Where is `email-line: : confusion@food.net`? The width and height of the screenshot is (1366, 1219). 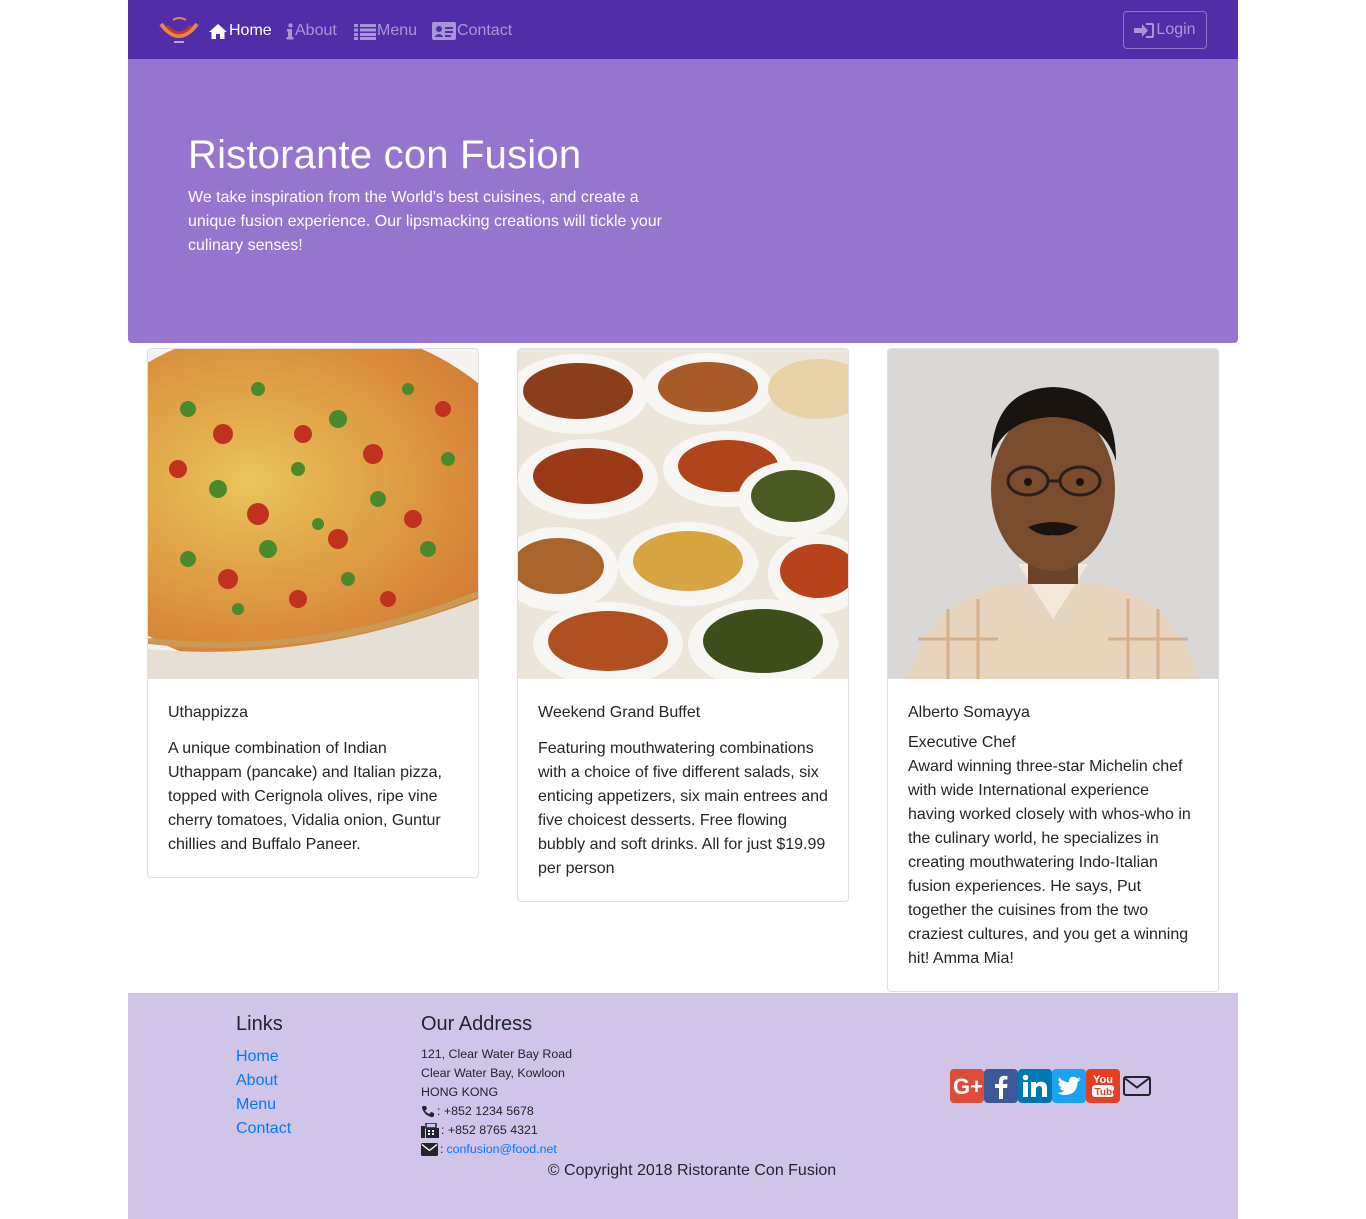 email-line: : confusion@food.net is located at coordinates (496, 1149).